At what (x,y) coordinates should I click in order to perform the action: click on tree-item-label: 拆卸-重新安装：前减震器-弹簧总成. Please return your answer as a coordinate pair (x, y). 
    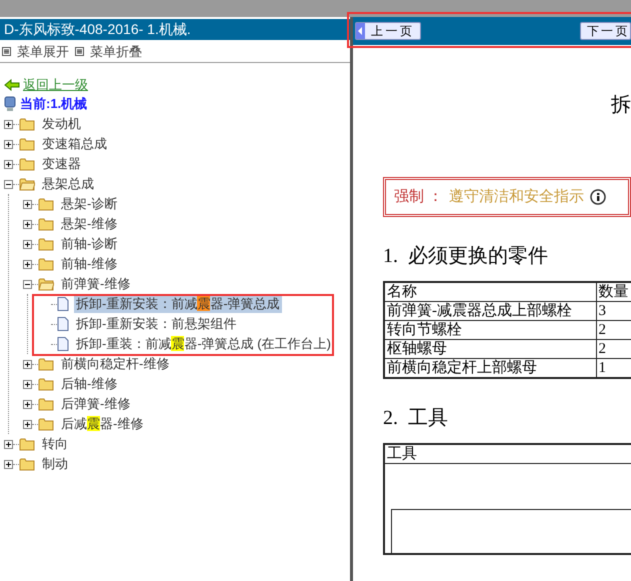
    Looking at the image, I should click on (178, 304).